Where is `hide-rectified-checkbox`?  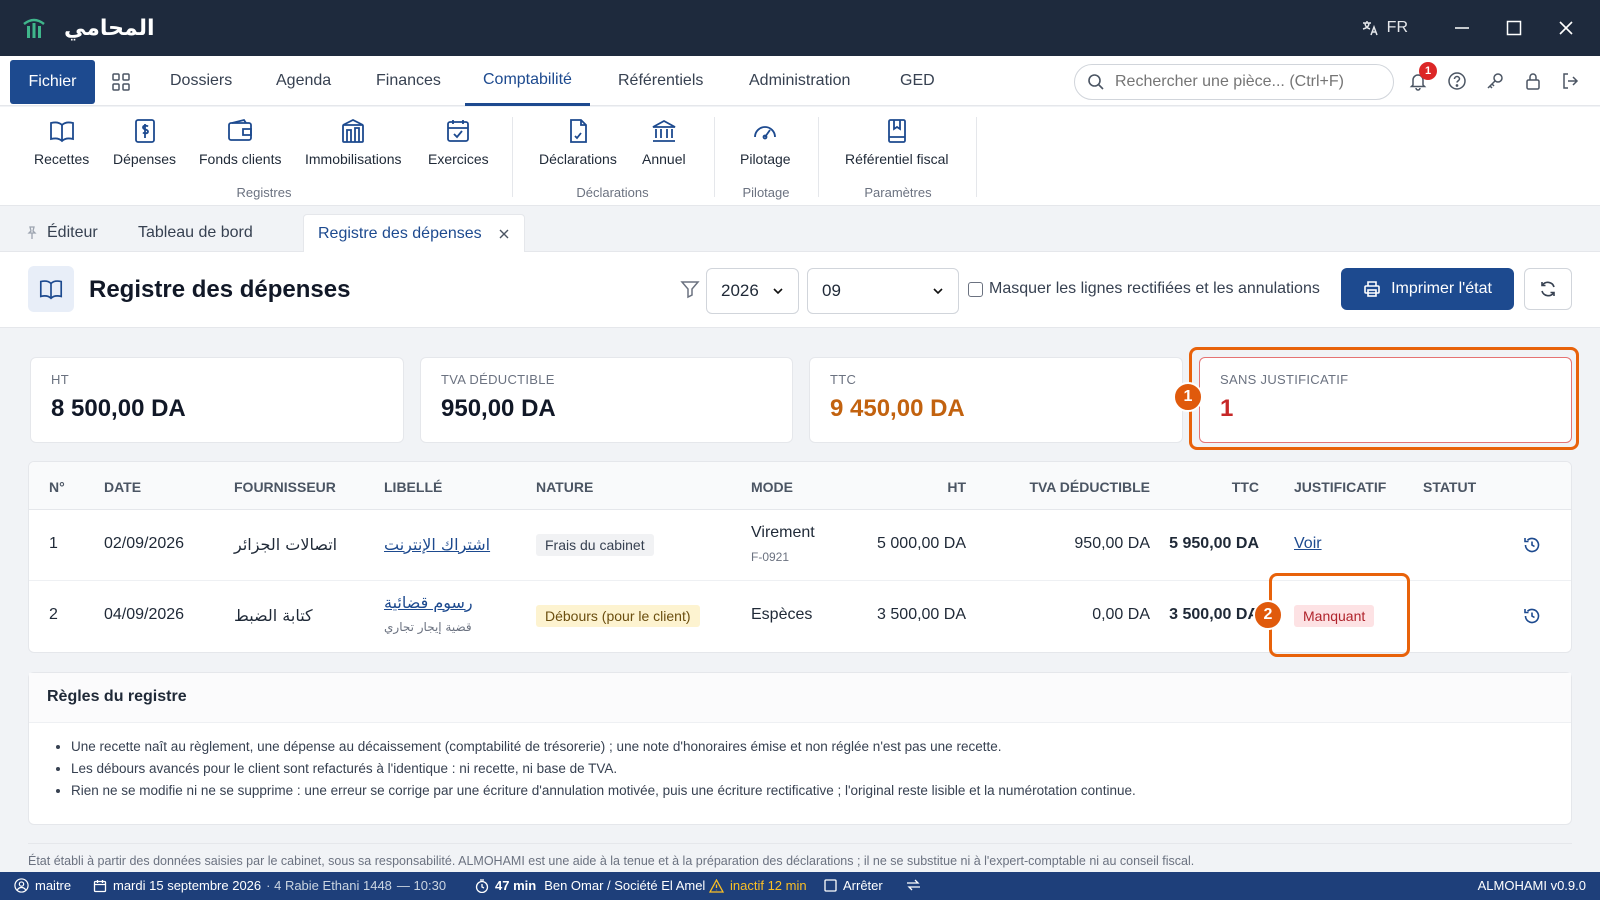
hide-rectified-checkbox is located at coordinates (975, 289).